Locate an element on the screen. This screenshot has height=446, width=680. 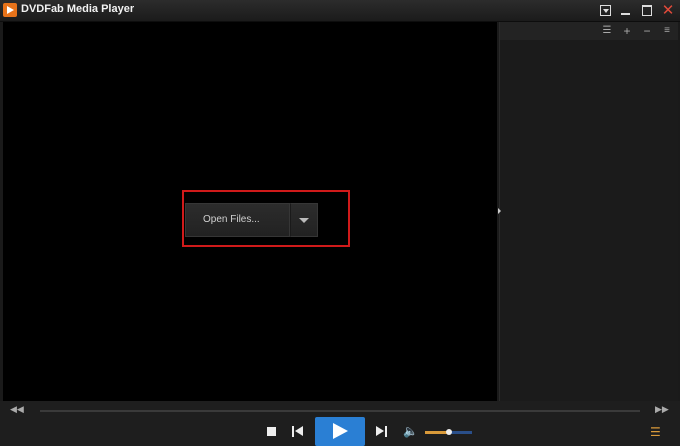
playlist-toggle-icon: ☰ is located at coordinates (655, 432).